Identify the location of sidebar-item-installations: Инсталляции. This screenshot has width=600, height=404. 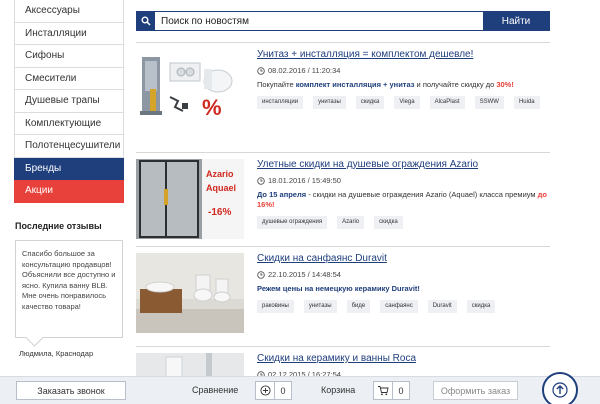
(69, 33).